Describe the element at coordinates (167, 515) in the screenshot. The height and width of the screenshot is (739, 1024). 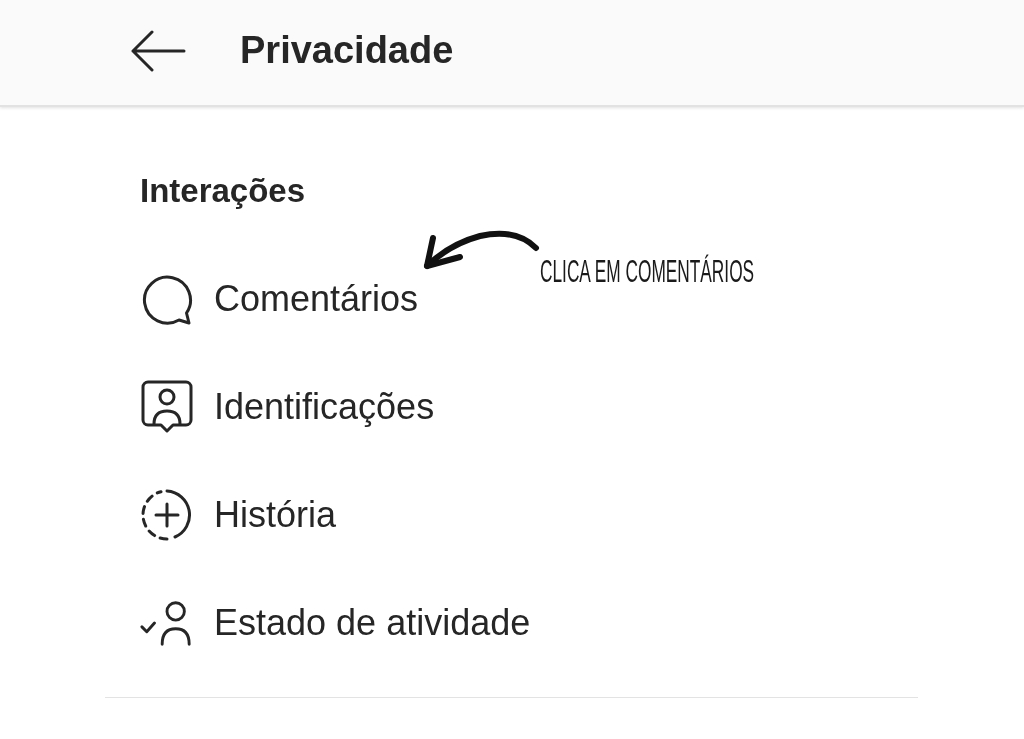
I see `dashed-circle-plus-icon` at that location.